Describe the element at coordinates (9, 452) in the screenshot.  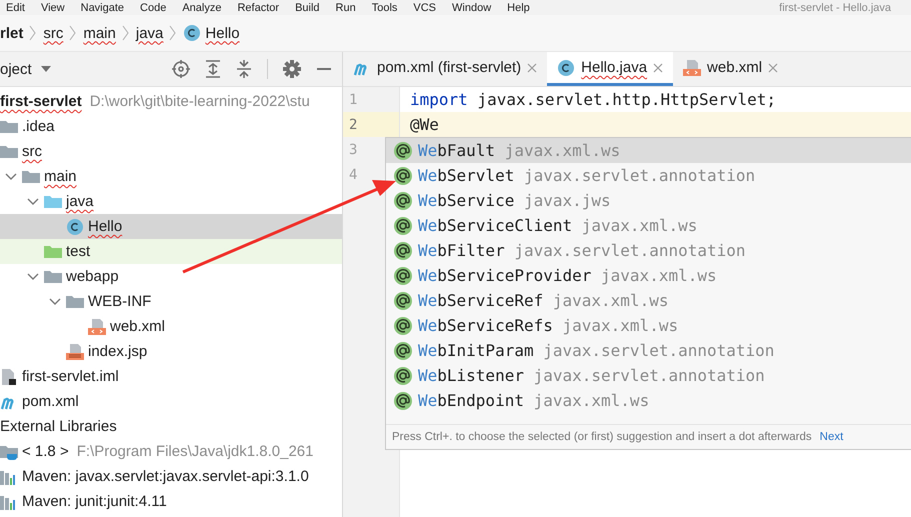
I see `jdk-folder-icon` at that location.